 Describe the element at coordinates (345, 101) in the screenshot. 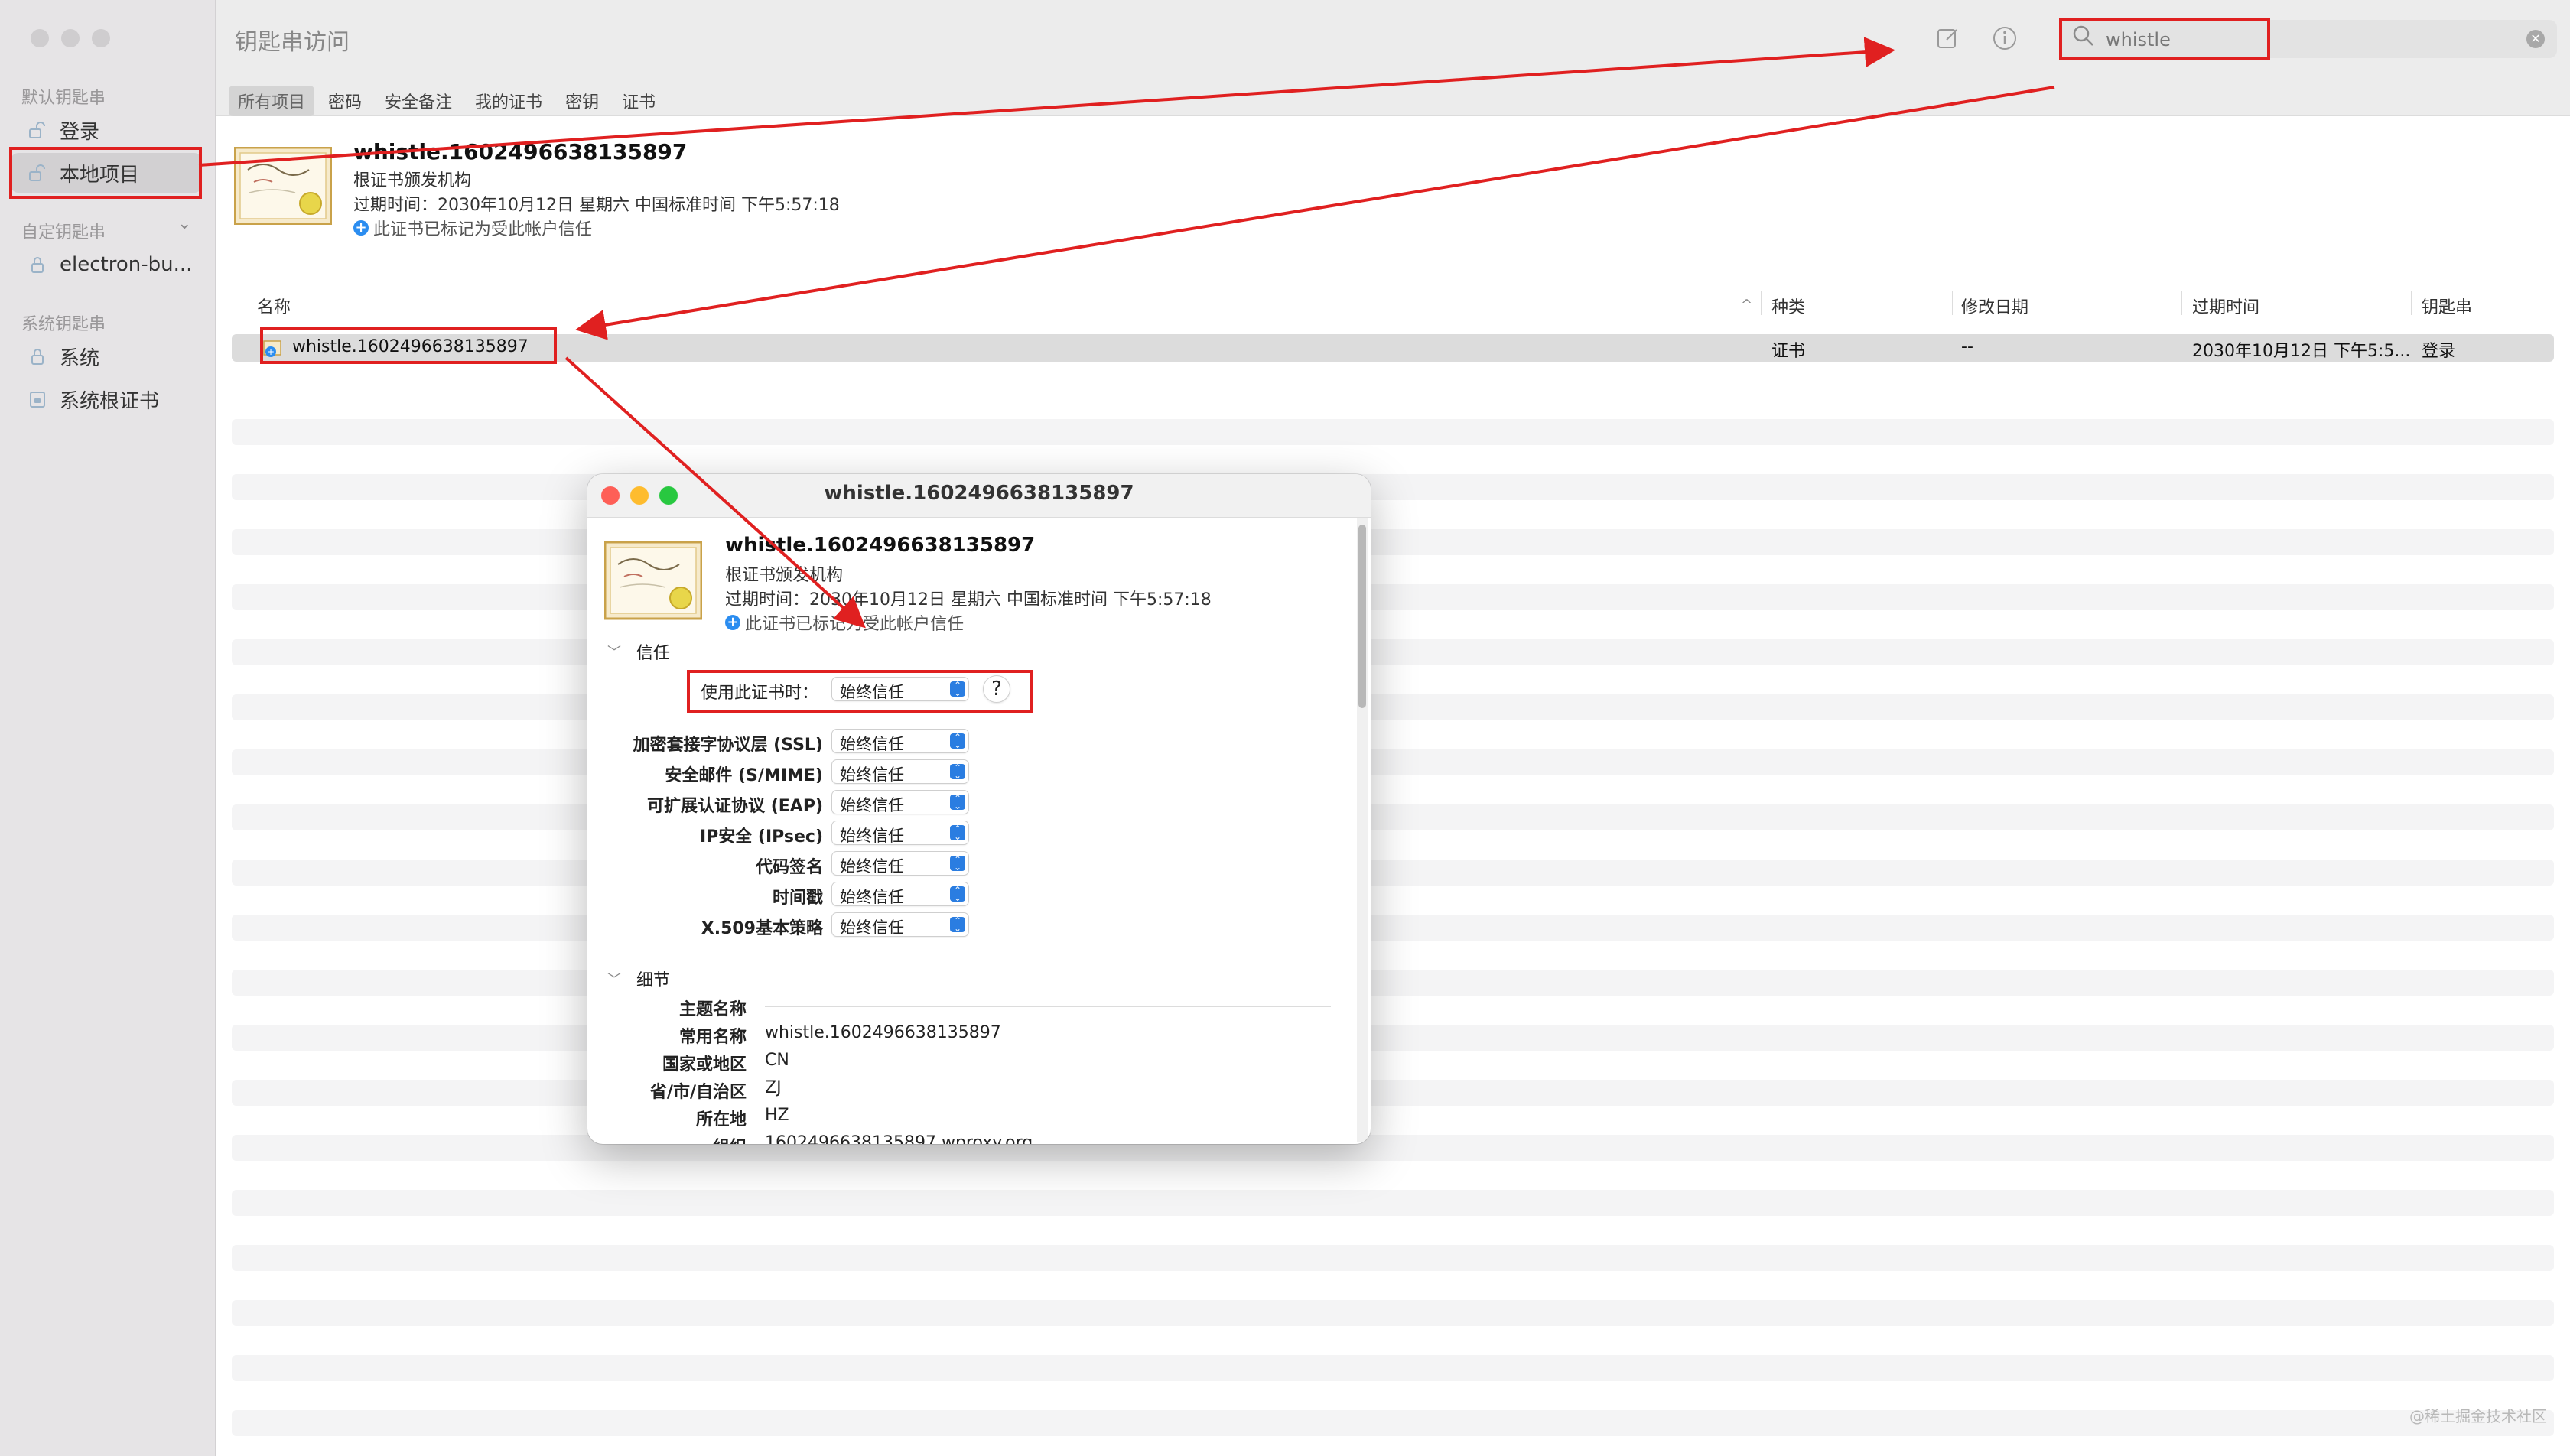

I see `tab-passwords: 密码` at that location.